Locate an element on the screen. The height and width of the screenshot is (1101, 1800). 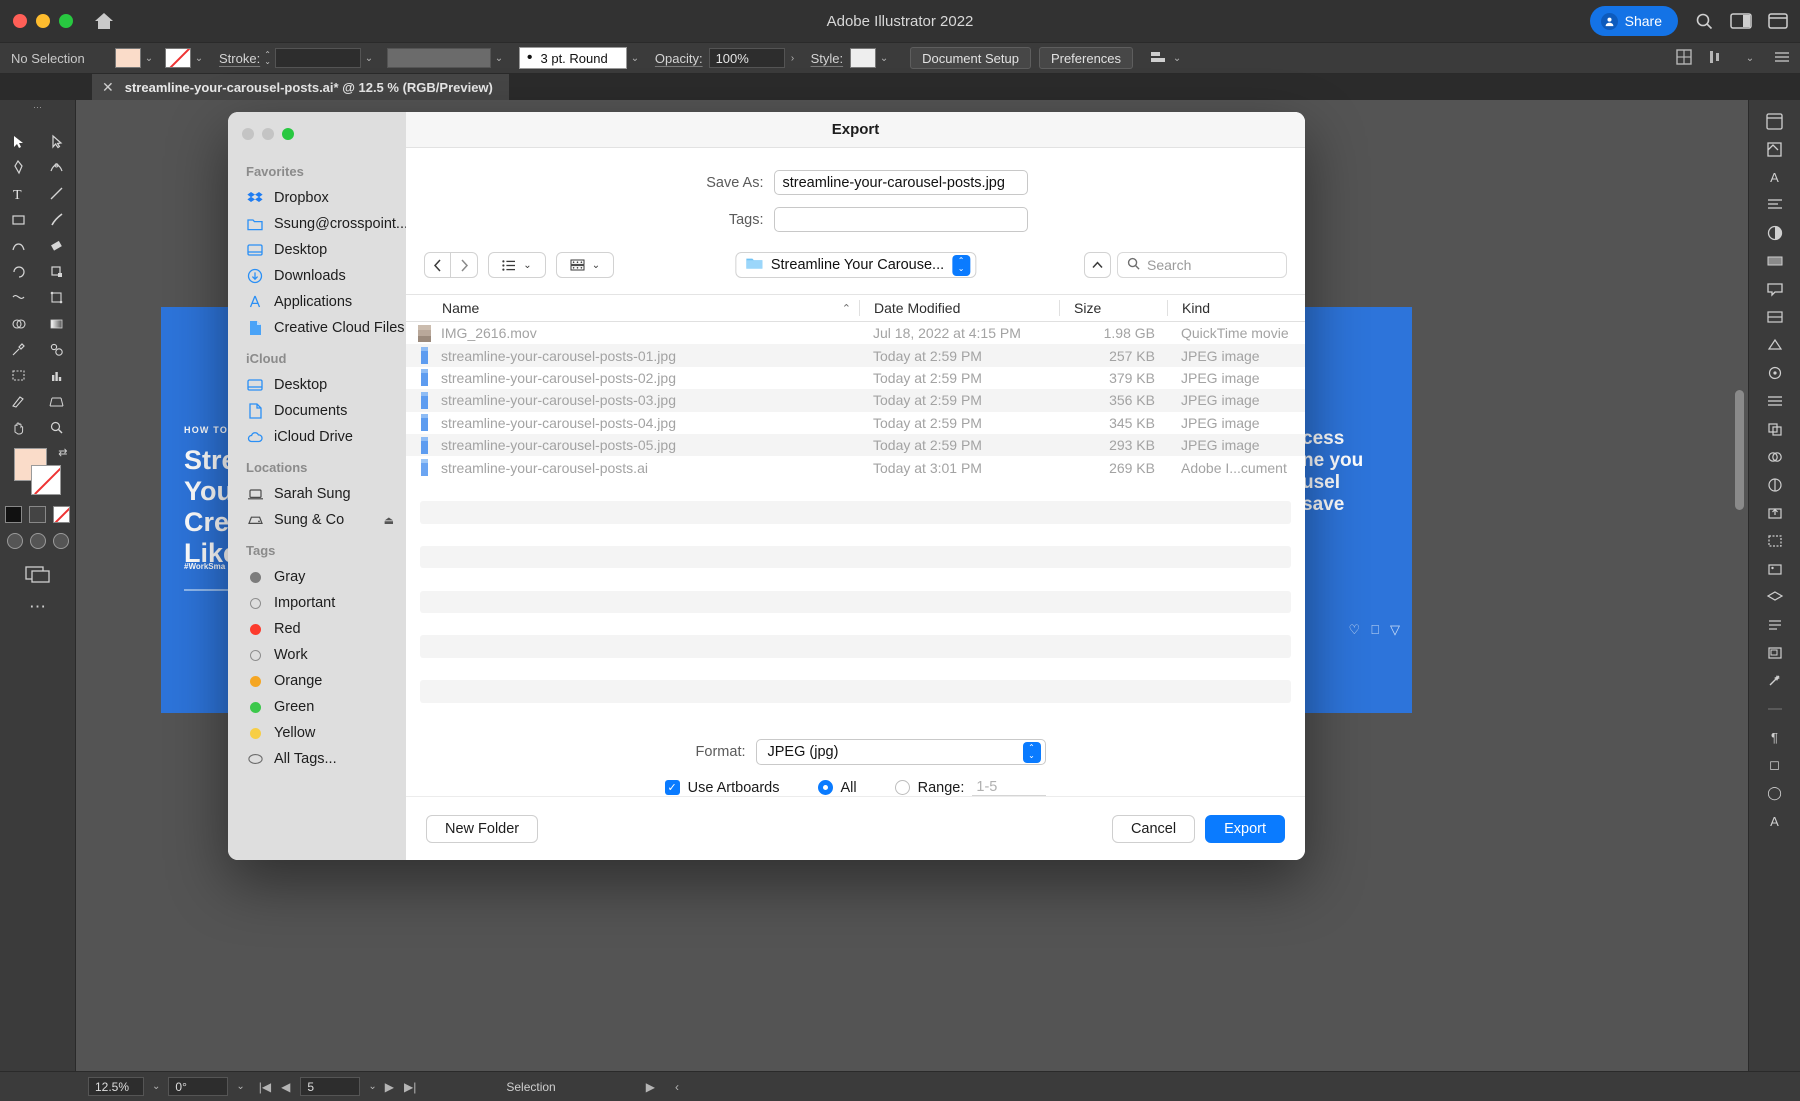
sidebar-item-applications: Applications is located at coordinates (317, 302).